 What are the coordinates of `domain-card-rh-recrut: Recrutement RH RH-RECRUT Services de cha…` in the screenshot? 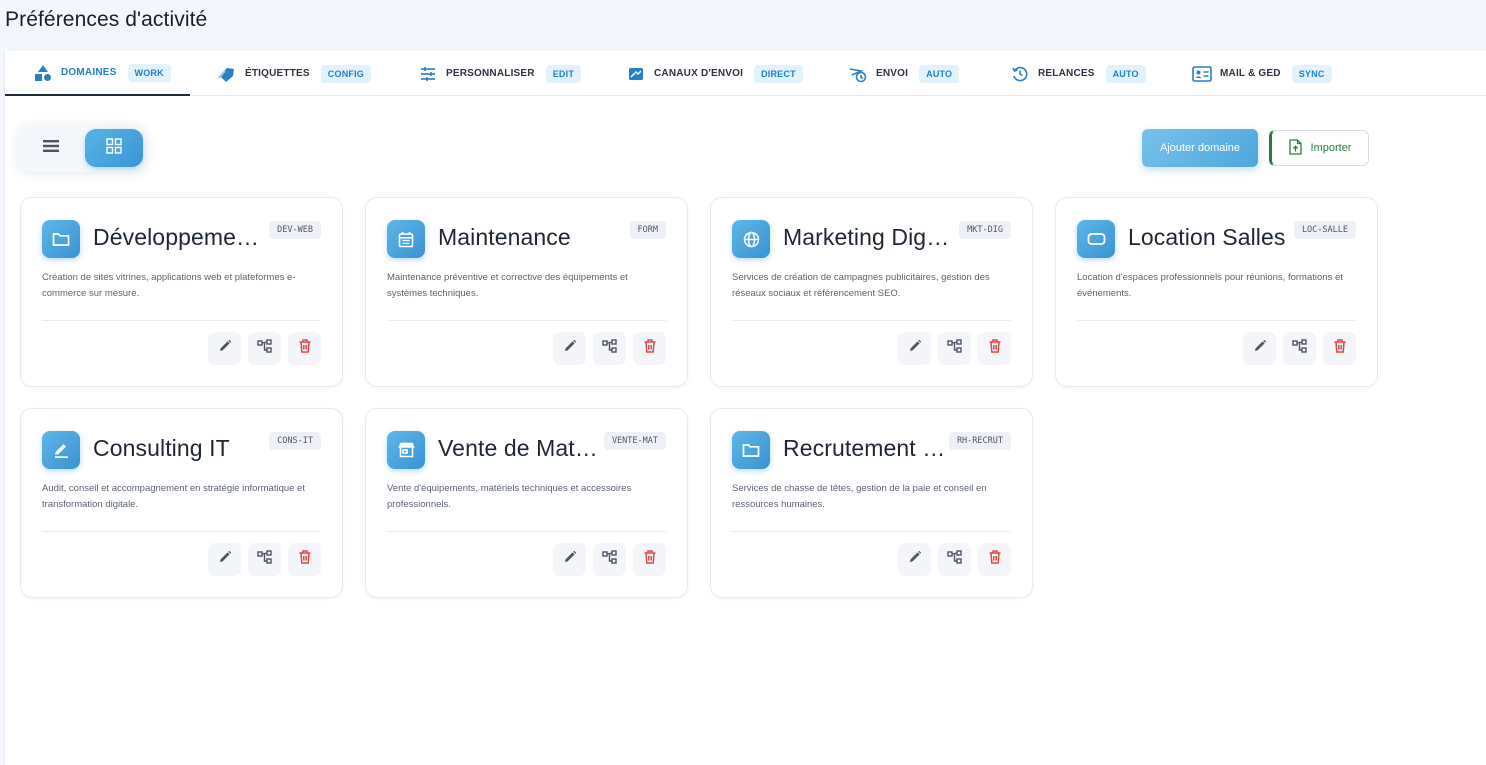 It's located at (871, 503).